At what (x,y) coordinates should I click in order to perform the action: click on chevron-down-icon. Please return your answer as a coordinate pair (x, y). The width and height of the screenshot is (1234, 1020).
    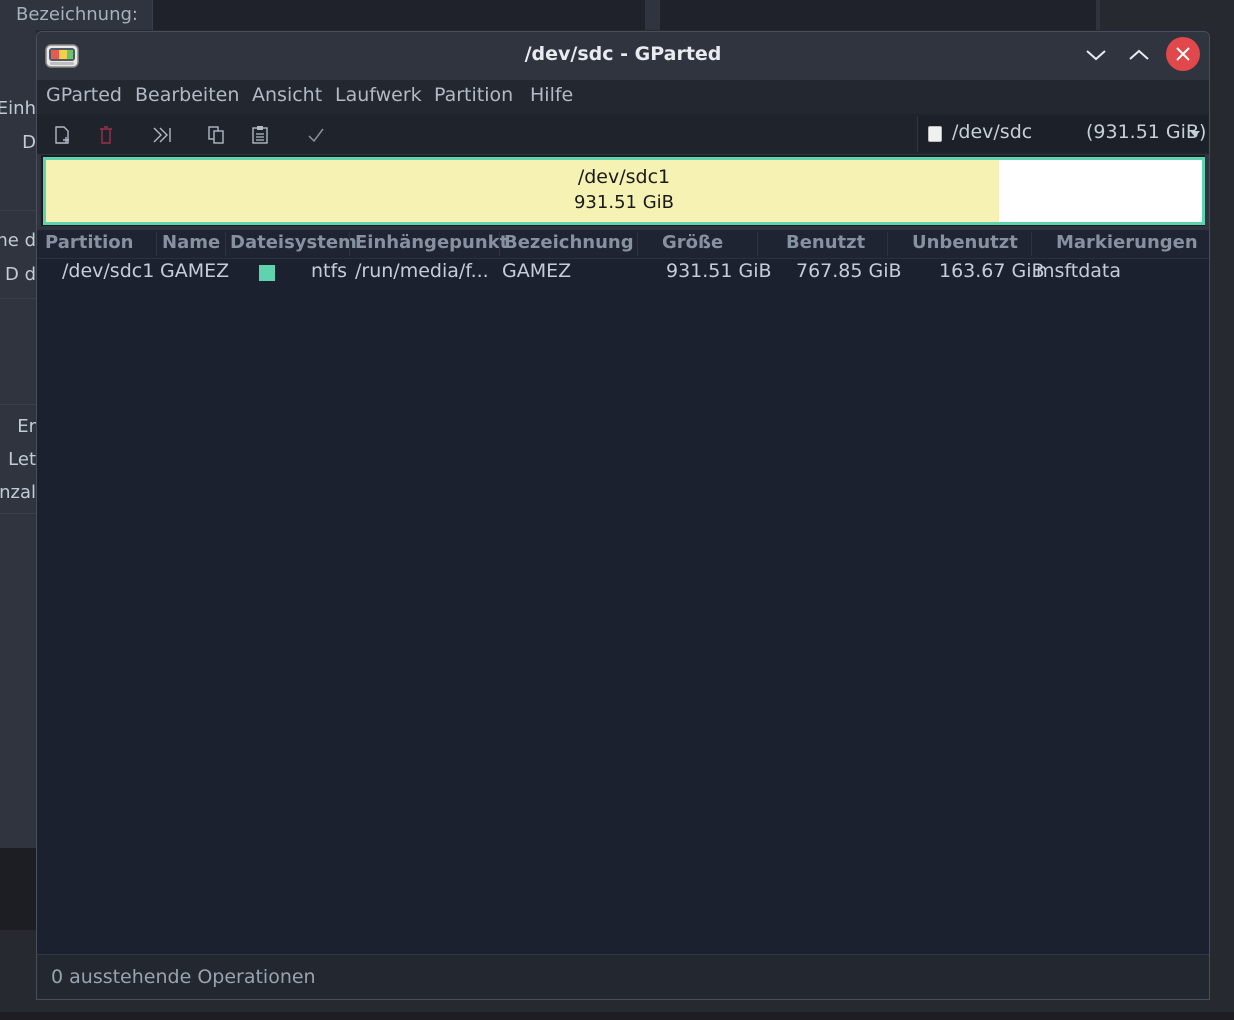
    Looking at the image, I should click on (1096, 55).